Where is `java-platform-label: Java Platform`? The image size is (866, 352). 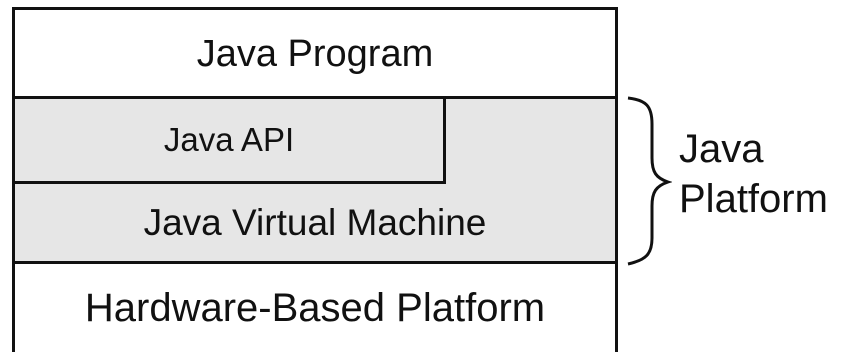
java-platform-label: Java Platform is located at coordinates (753, 174).